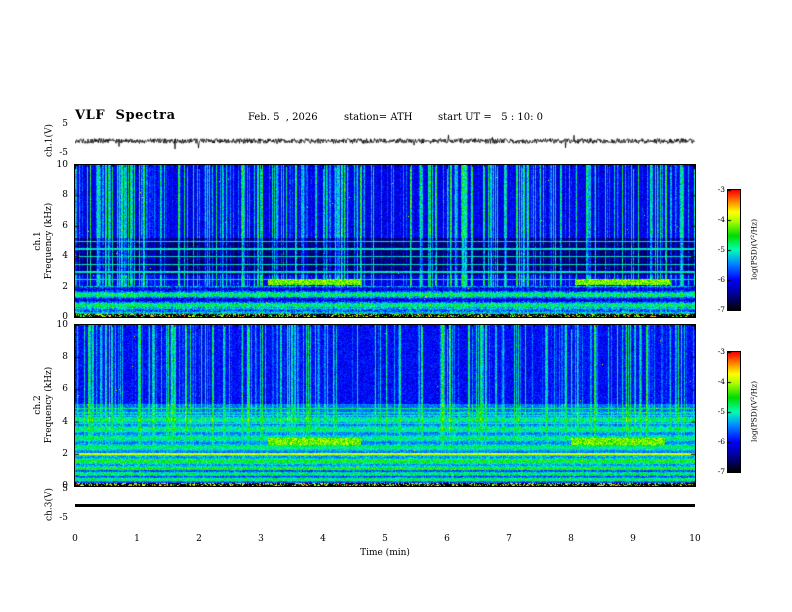 The width and height of the screenshot is (792, 612). I want to click on x-tick-label: 6, so click(447, 539).